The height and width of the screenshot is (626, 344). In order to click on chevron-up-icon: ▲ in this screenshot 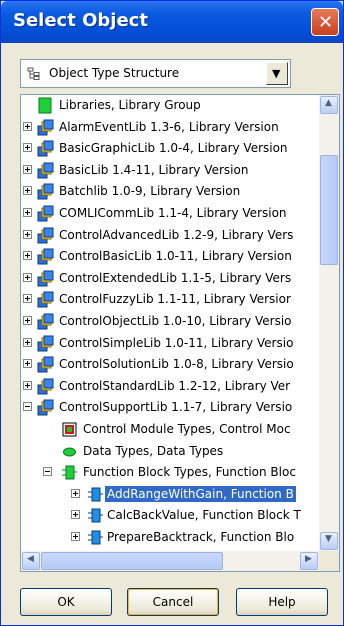, I will do `click(328, 103)`.